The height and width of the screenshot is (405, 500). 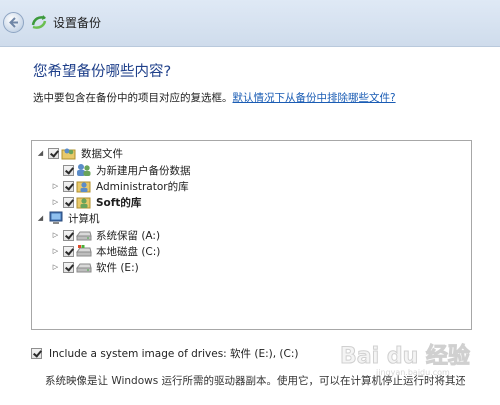 What do you see at coordinates (102, 72) in the screenshot?
I see `page-heading: 您希望备份哪些内容?` at bounding box center [102, 72].